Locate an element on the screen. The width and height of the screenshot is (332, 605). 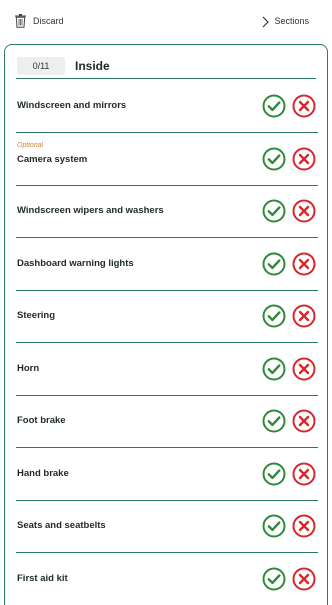
checklist-item-label: Foot brake is located at coordinates (41, 420).